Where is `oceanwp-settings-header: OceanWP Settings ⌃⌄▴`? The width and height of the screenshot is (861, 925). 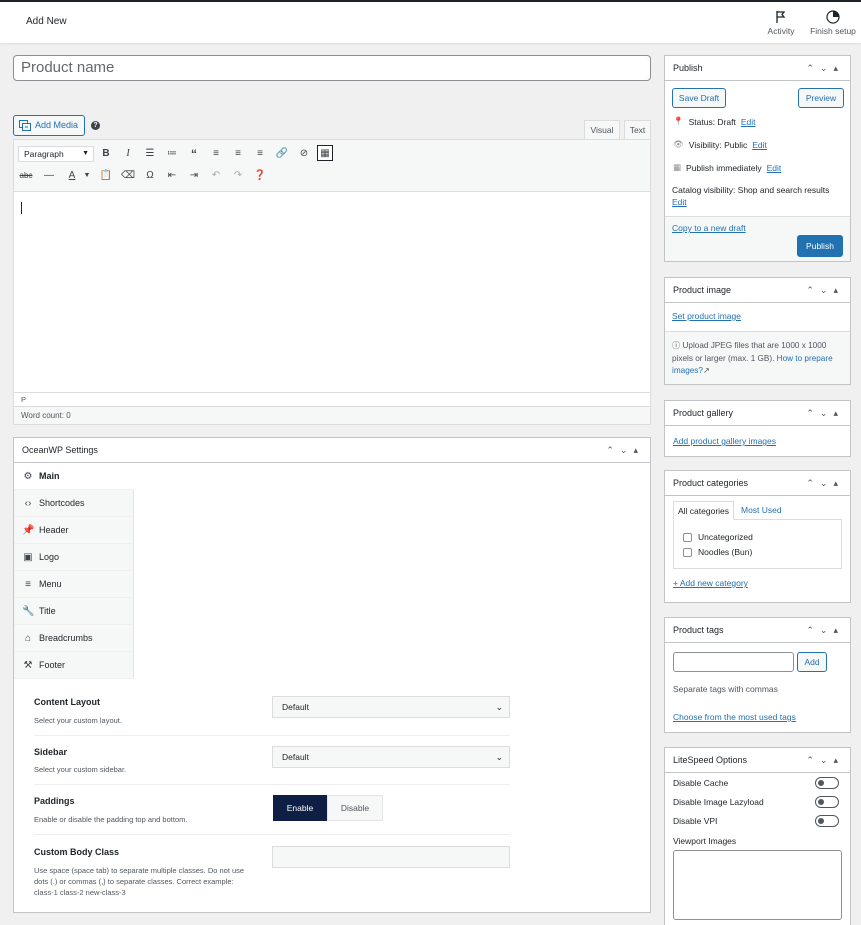 oceanwp-settings-header: OceanWP Settings ⌃⌄▴ is located at coordinates (332, 450).